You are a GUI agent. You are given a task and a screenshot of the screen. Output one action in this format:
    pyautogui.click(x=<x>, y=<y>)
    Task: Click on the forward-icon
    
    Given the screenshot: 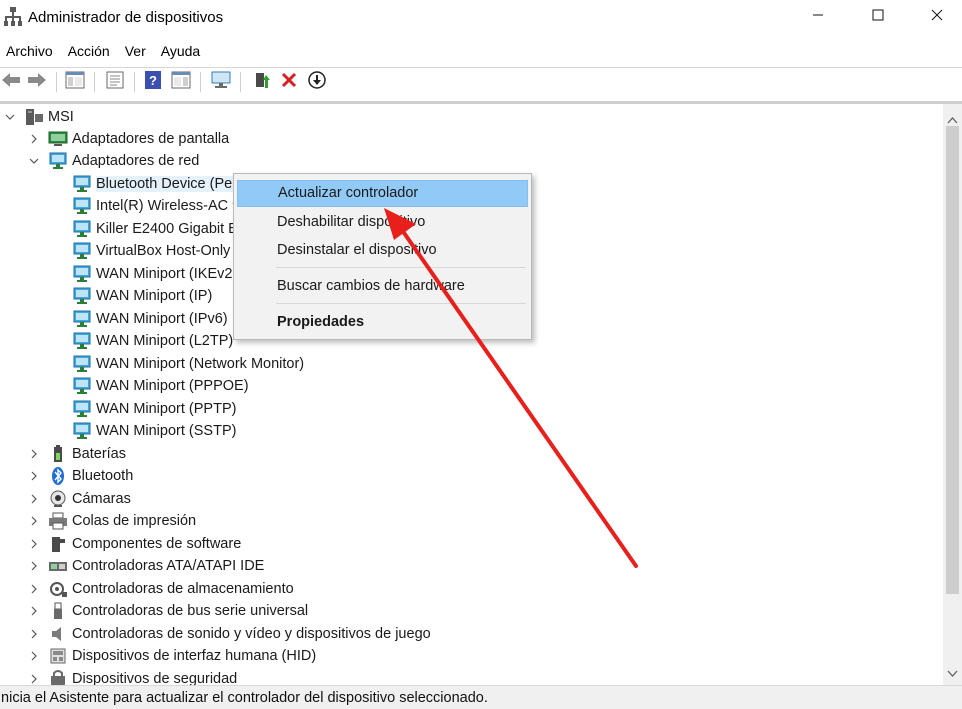 What is the action you would take?
    pyautogui.click(x=37, y=82)
    